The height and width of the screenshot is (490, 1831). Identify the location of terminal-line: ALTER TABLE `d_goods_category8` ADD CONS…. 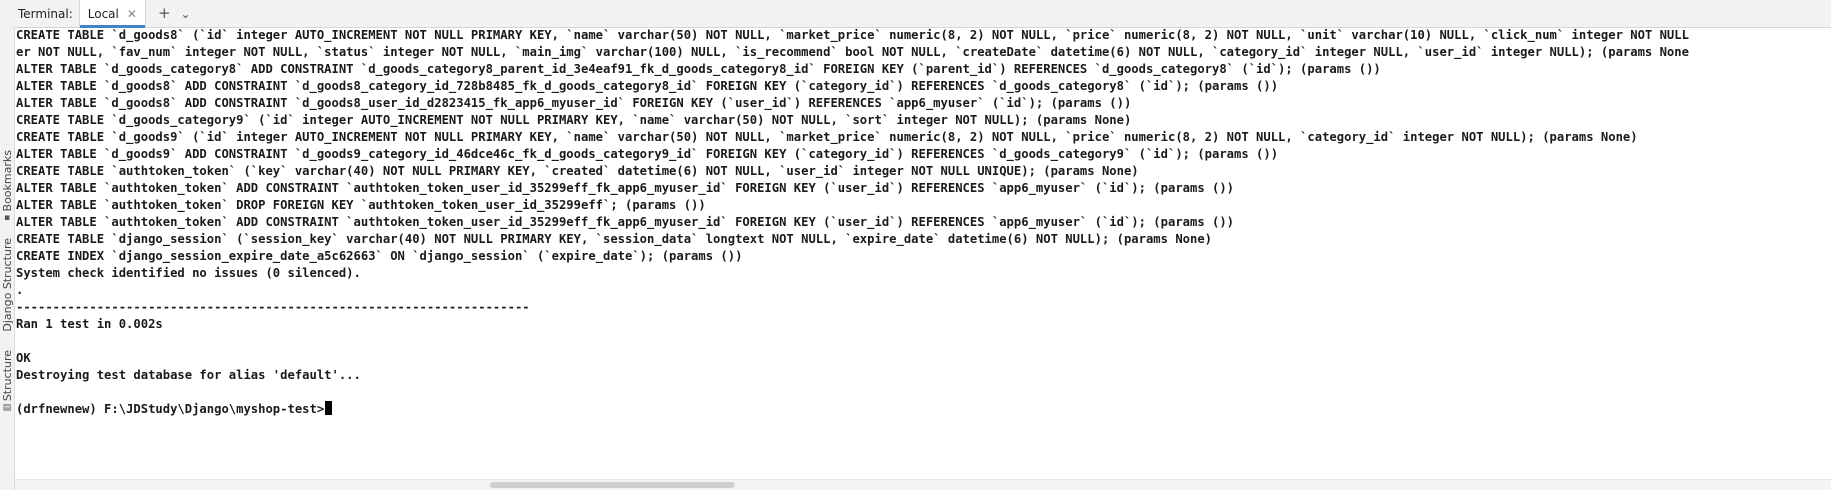
(698, 69).